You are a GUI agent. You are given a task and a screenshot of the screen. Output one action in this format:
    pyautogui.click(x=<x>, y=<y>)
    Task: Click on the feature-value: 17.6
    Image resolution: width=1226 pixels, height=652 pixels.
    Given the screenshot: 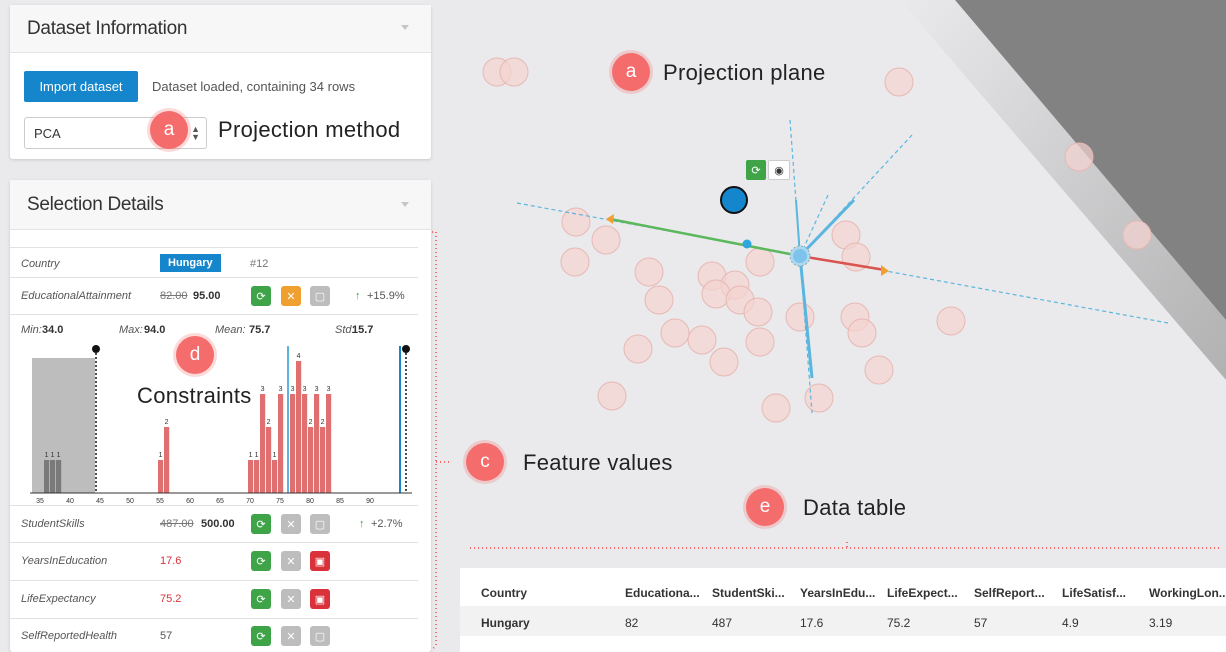 What is the action you would take?
    pyautogui.click(x=170, y=561)
    